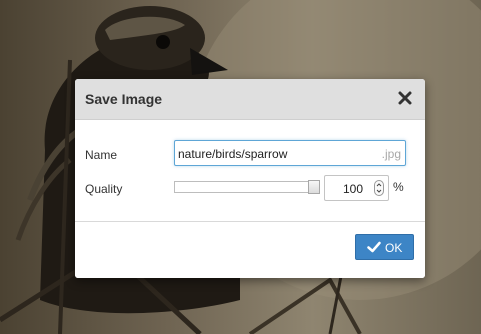  What do you see at coordinates (124, 99) in the screenshot?
I see `dialog-title: Save Image` at bounding box center [124, 99].